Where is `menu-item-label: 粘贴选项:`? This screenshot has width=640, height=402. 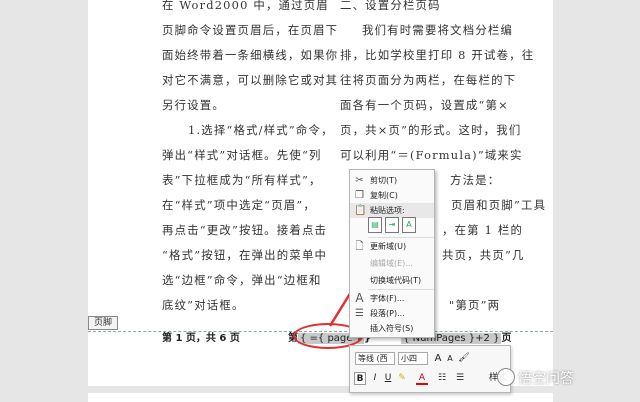 menu-item-label: 粘贴选项: is located at coordinates (387, 210).